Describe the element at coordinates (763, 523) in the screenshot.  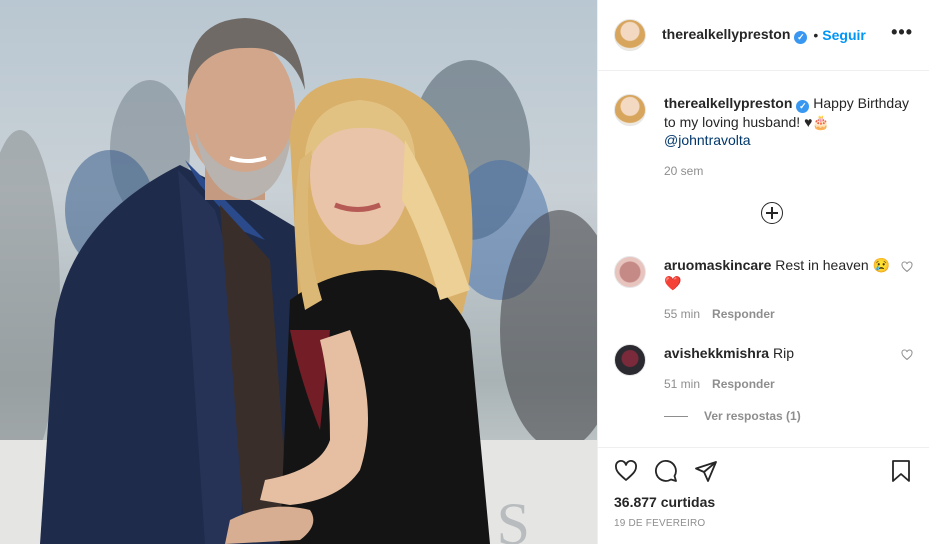
I see `post-date: 19 DE FEVEREIRO` at that location.